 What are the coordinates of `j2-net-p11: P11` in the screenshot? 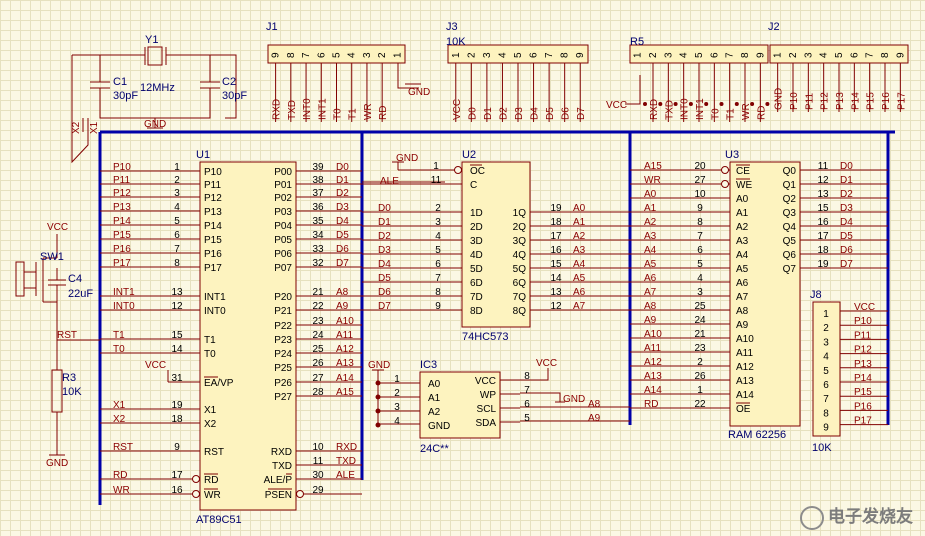 It's located at (809, 101).